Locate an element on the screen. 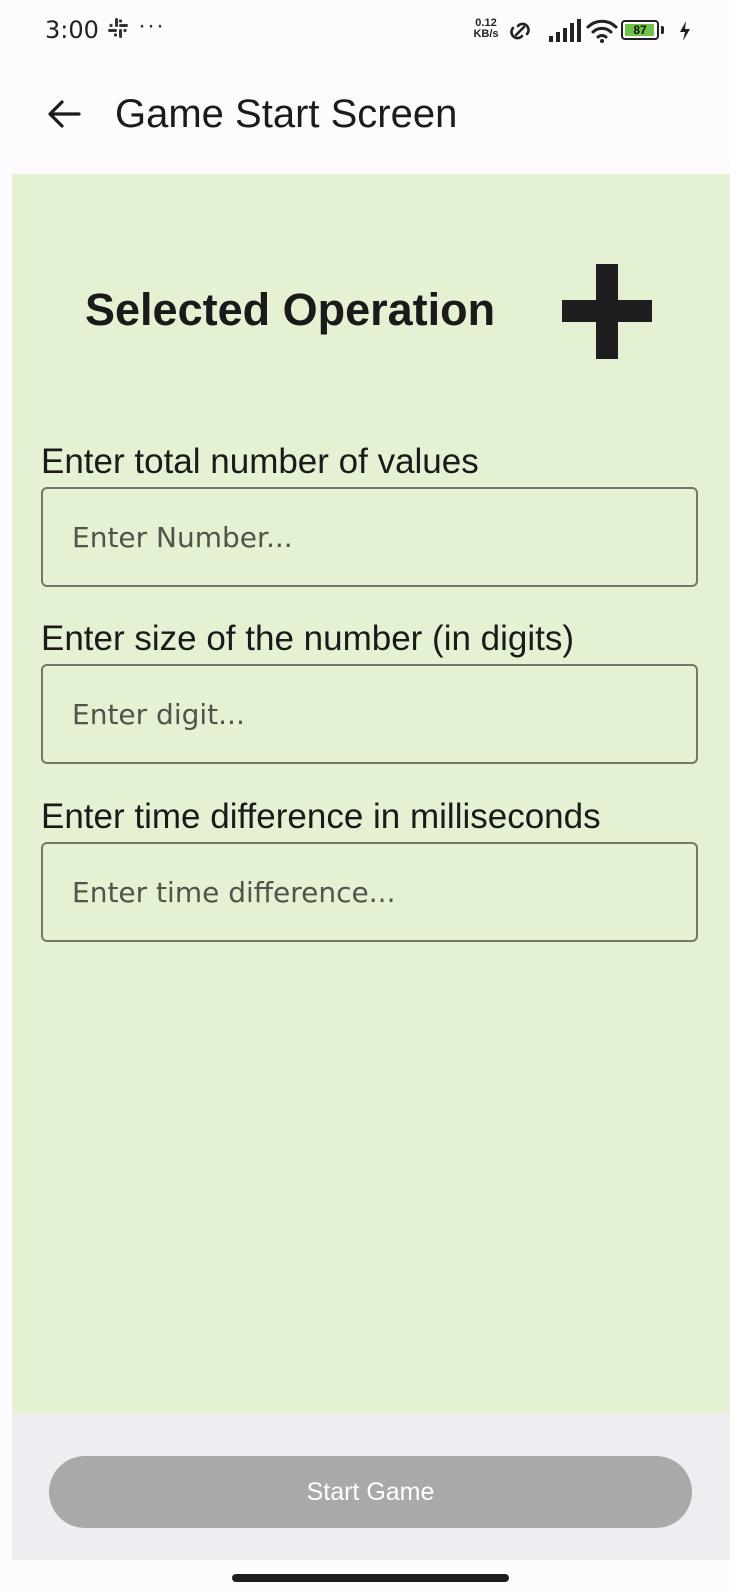 This screenshot has width=742, height=1592. page-title: Game Start Screen is located at coordinates (286, 114).